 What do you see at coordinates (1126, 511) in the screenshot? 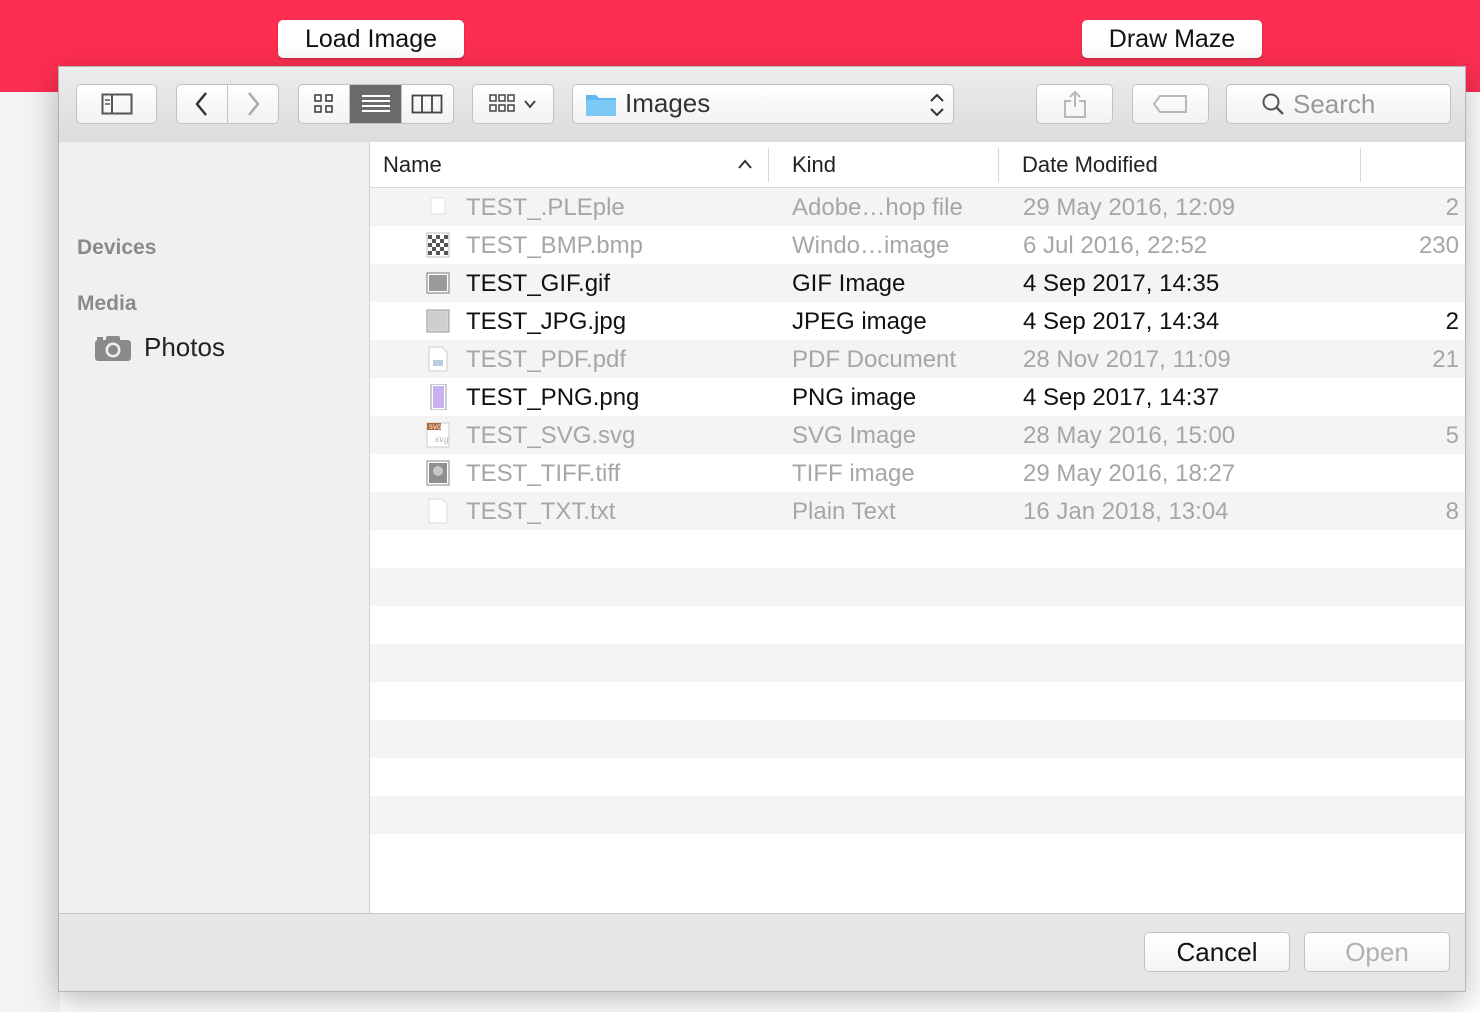
I see `file-date-cell: 16 Jan 2018, 13:04` at bounding box center [1126, 511].